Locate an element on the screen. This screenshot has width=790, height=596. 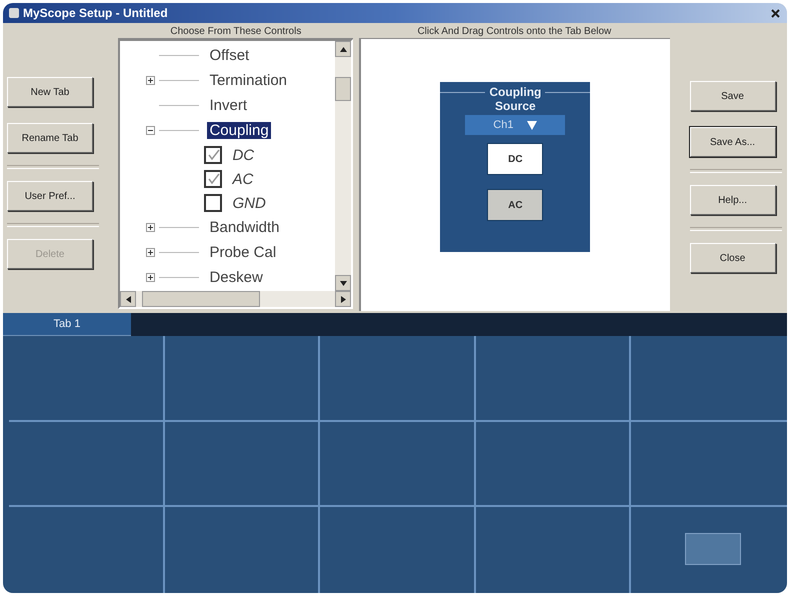
button: Save is located at coordinates (733, 96).